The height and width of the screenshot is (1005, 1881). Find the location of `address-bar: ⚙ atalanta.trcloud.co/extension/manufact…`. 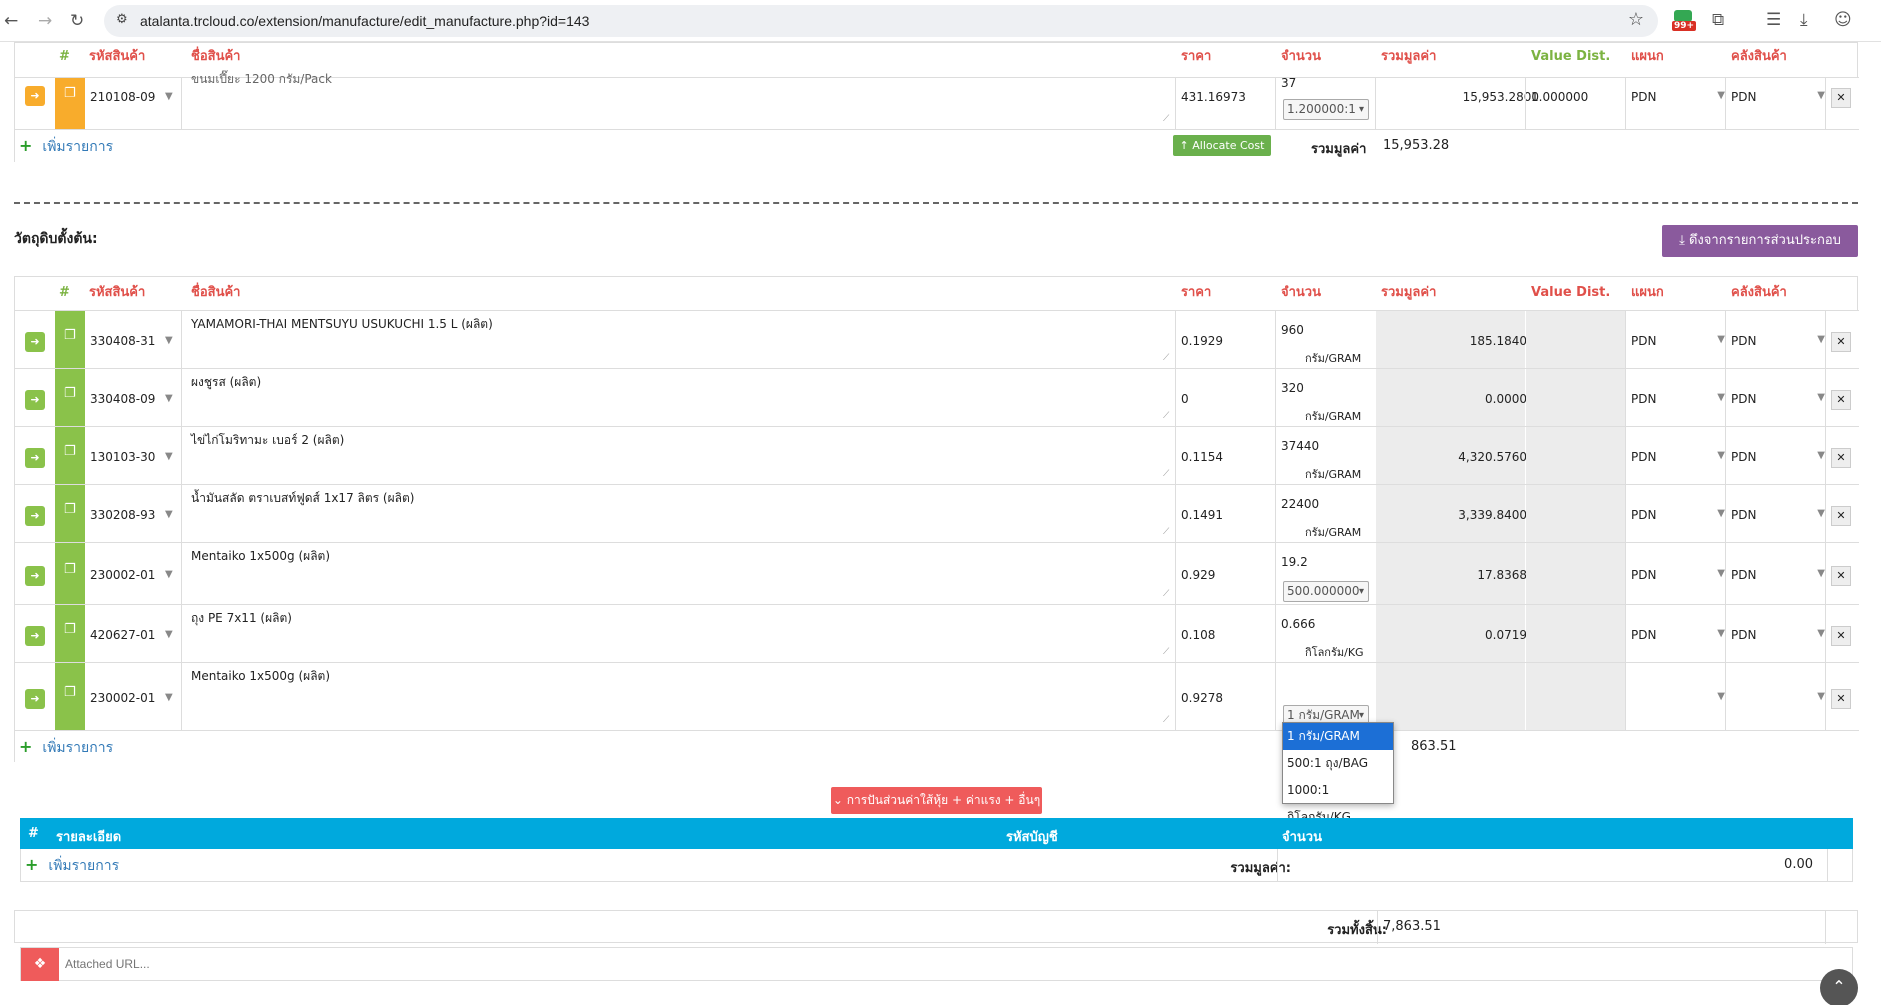

address-bar: ⚙ atalanta.trcloud.co/extension/manufact… is located at coordinates (881, 21).